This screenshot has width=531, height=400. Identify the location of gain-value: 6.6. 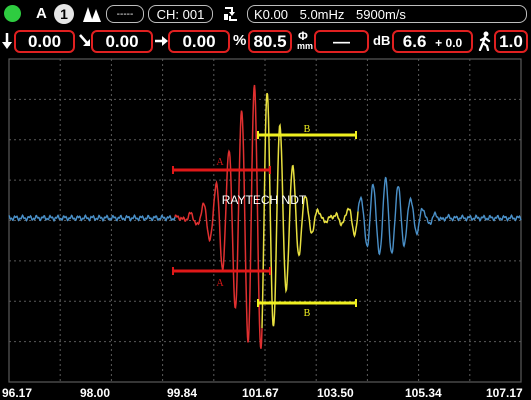
(414, 41).